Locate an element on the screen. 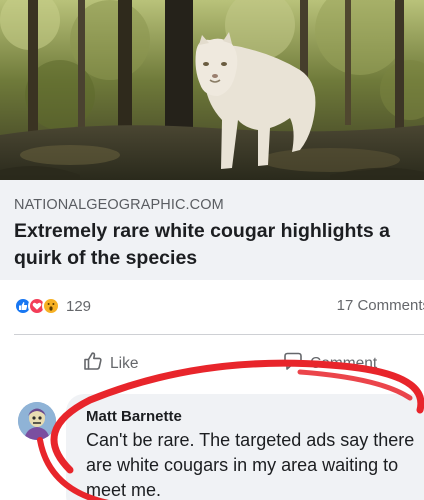 The width and height of the screenshot is (424, 500). avatar is located at coordinates (37, 421).